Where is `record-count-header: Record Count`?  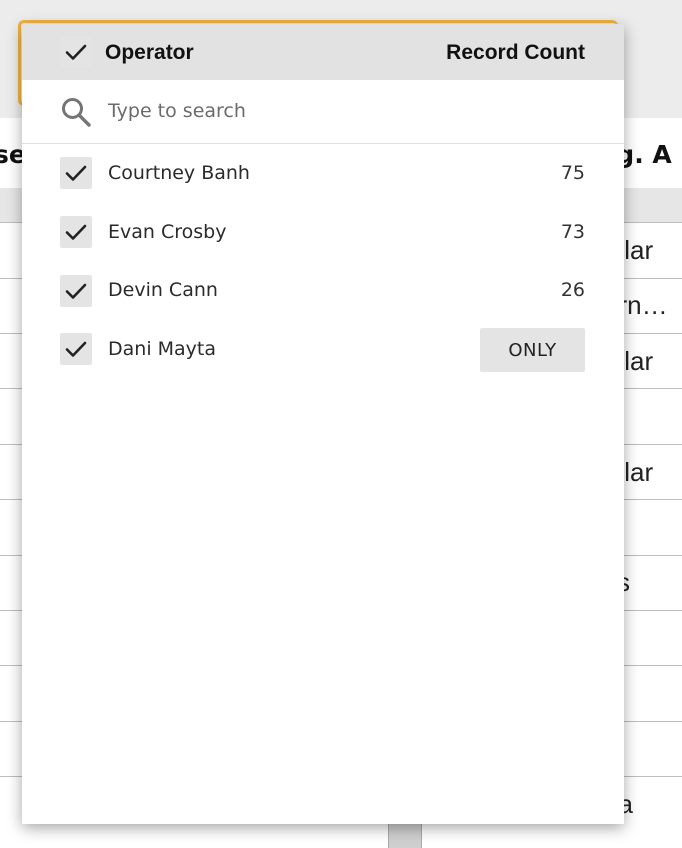
record-count-header: Record Count is located at coordinates (515, 53).